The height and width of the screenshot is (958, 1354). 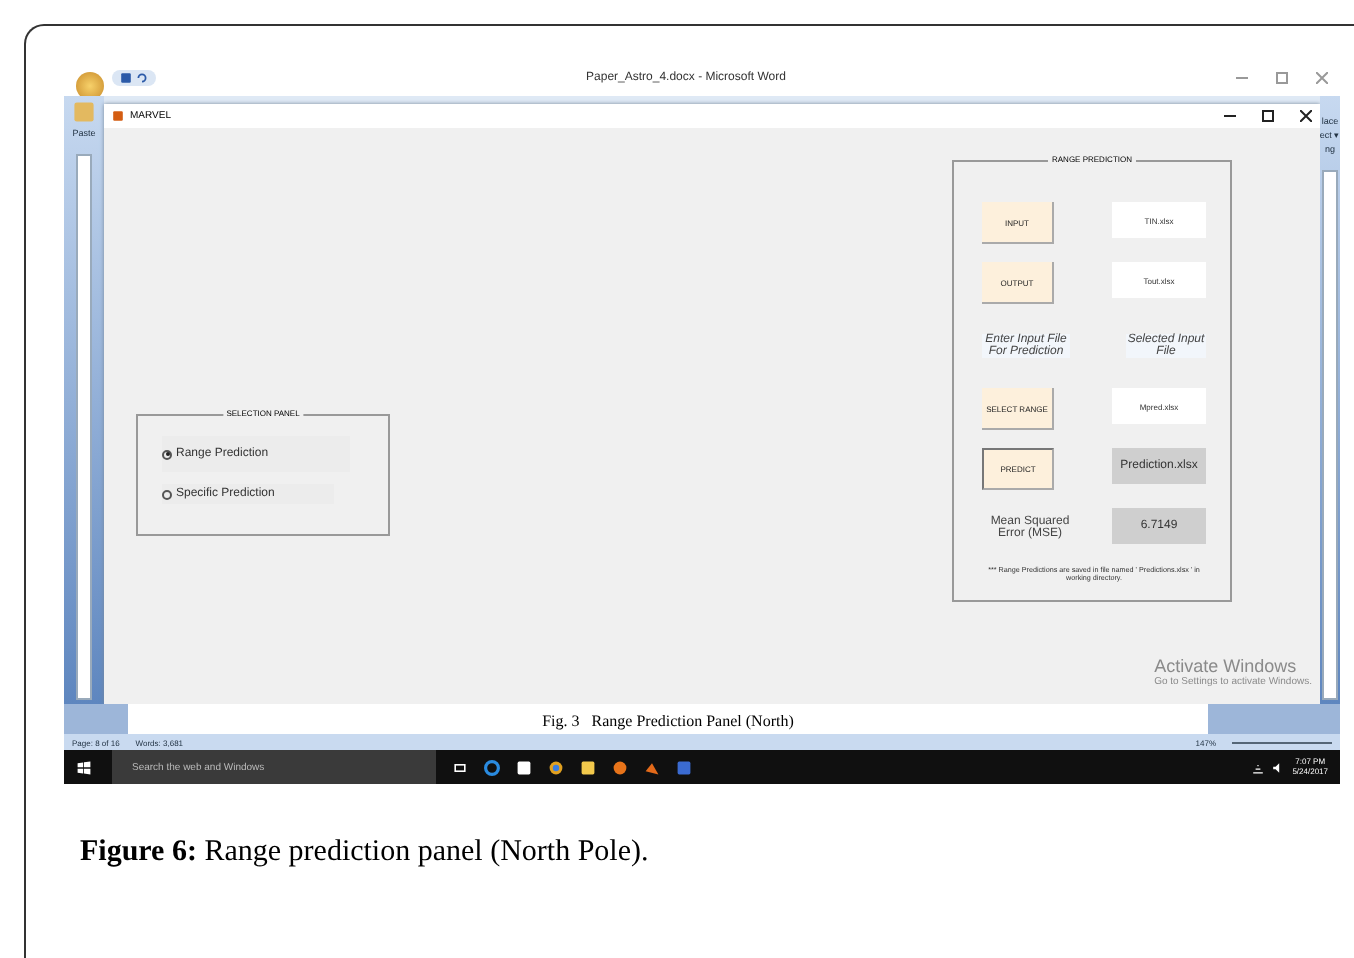 What do you see at coordinates (668, 719) in the screenshot?
I see `document-caption: Fig. 3 Range Prediction Panel (North)` at bounding box center [668, 719].